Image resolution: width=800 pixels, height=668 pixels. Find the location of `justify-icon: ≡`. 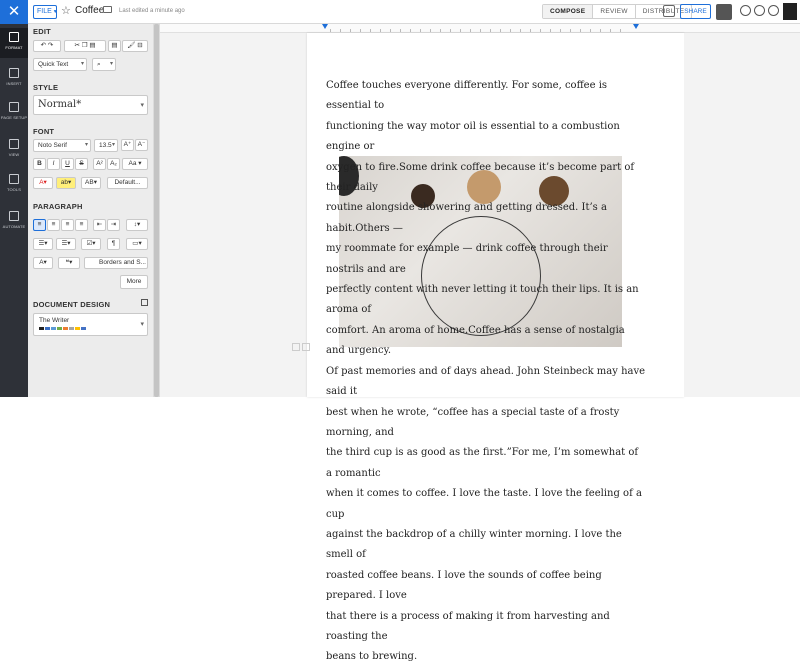

justify-icon: ≡ is located at coordinates (81, 225).